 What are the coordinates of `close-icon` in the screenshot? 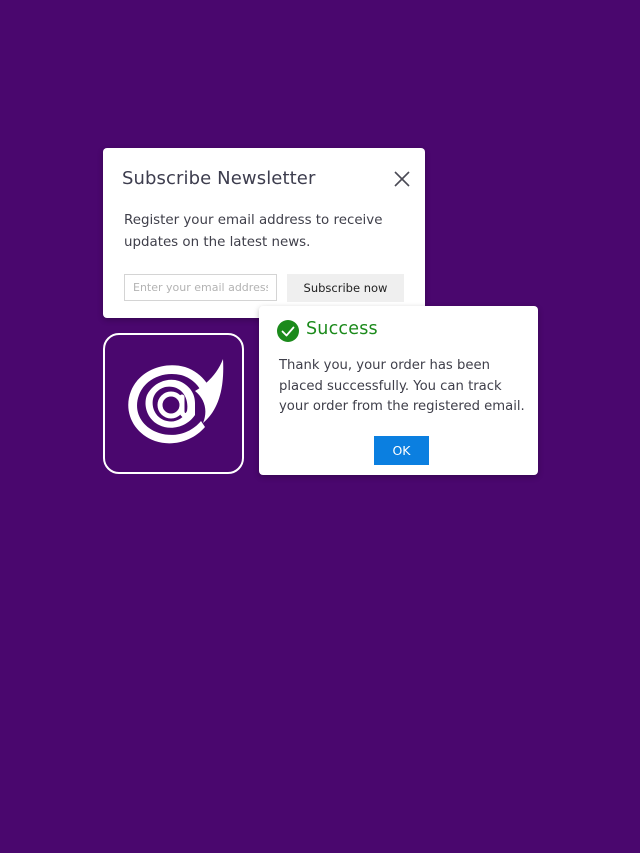 It's located at (402, 179).